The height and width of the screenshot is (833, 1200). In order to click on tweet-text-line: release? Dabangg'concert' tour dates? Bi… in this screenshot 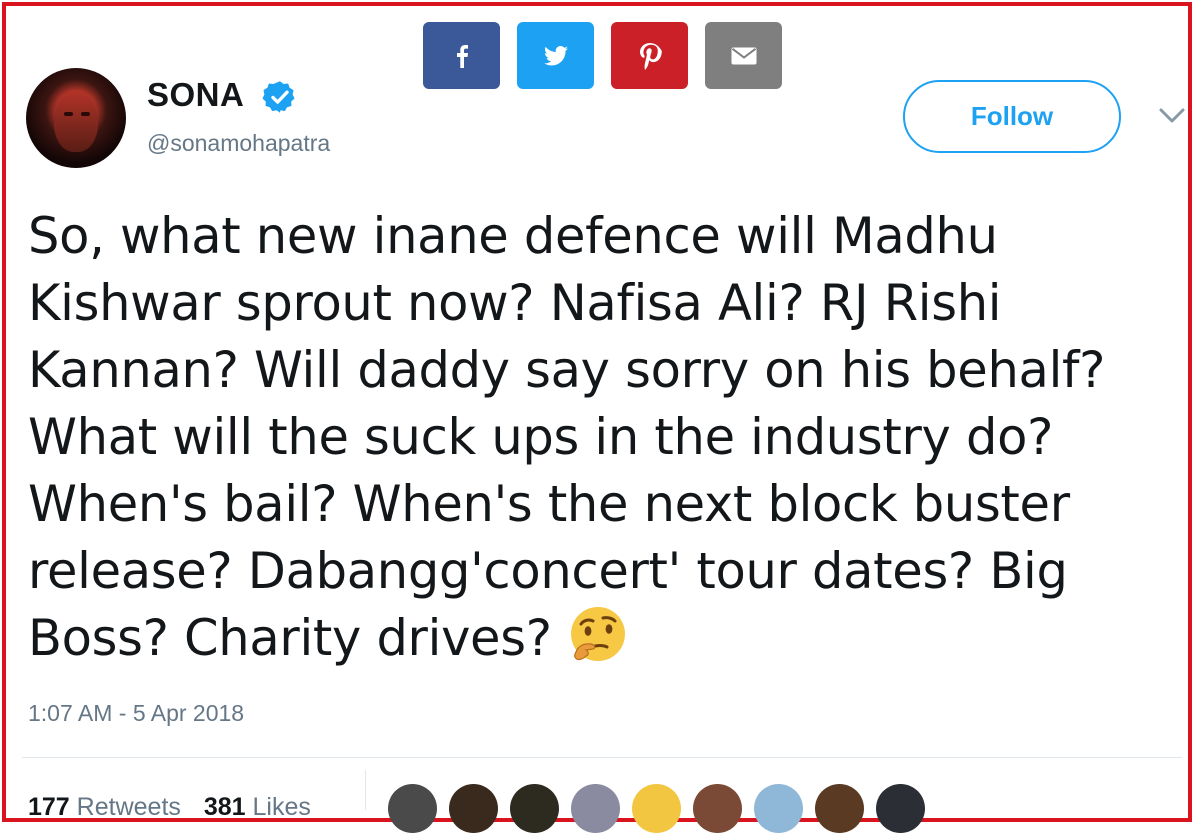, I will do `click(548, 571)`.